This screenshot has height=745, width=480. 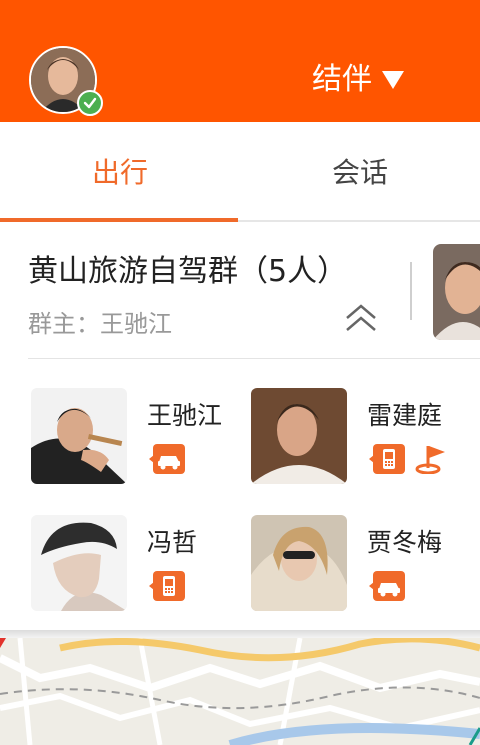 I want to click on member-card: 冯哲, so click(x=141, y=565).